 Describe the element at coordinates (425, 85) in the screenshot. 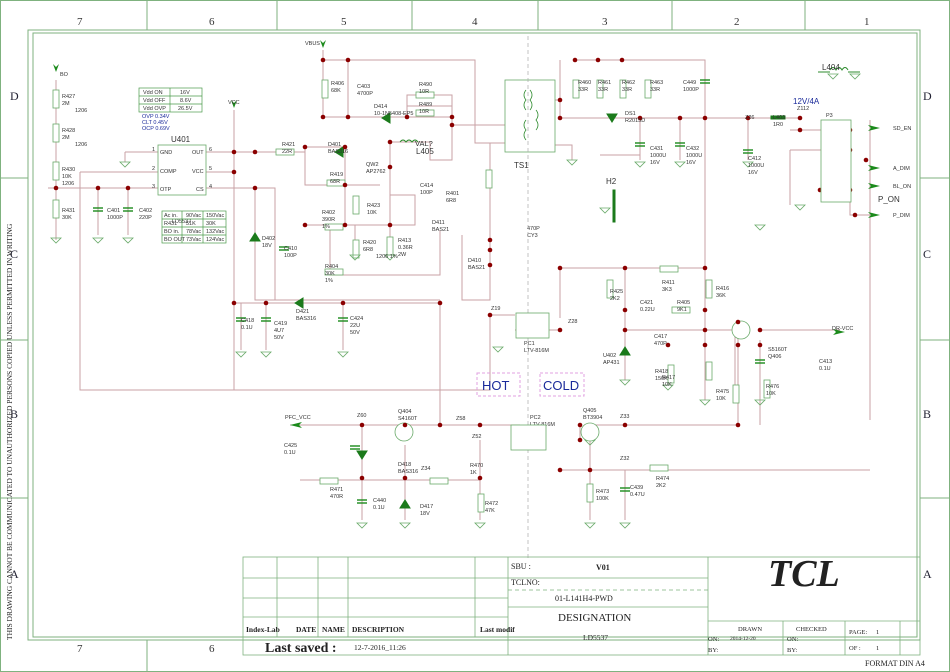

I see `component-ref: R490` at that location.